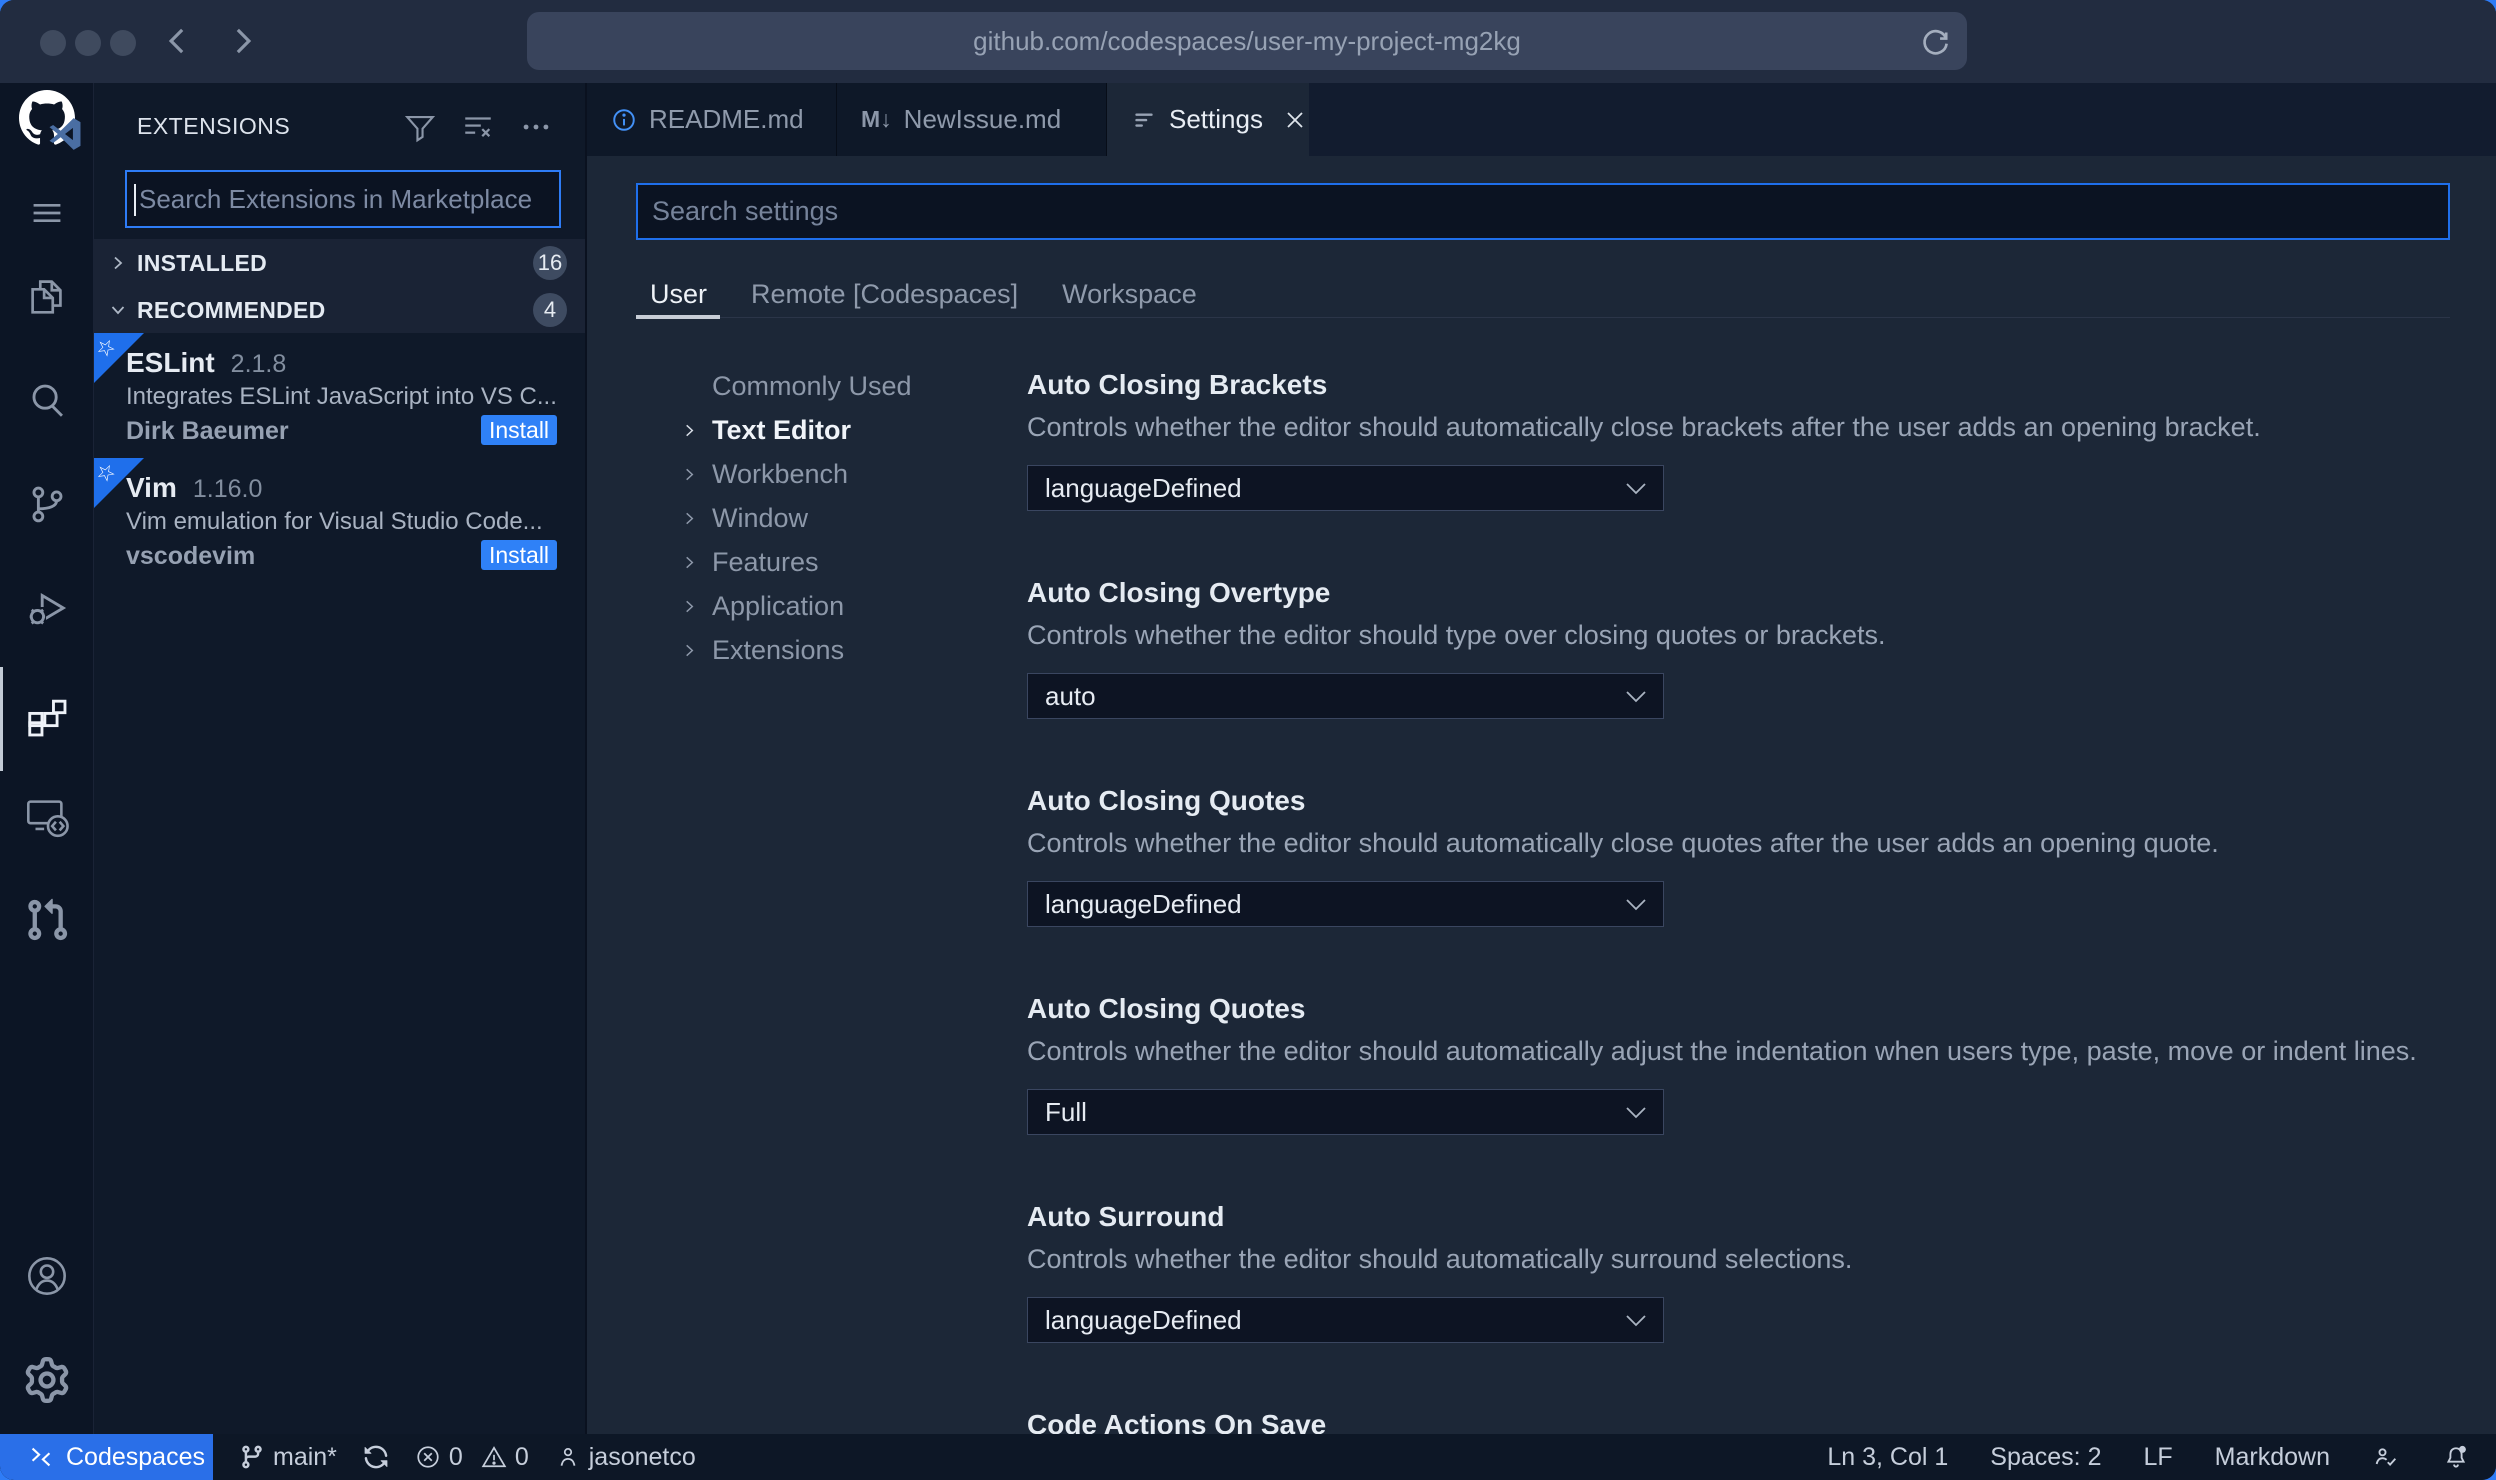 The height and width of the screenshot is (1480, 2496). I want to click on tab-newissue: M↓ NewIssue.md, so click(972, 119).